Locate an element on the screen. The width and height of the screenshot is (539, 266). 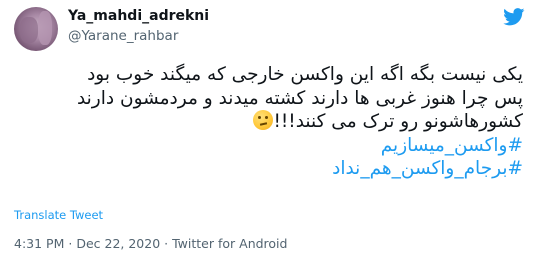
hashtag-link-1: #واکسن_میسازیم is located at coordinates (273, 146).